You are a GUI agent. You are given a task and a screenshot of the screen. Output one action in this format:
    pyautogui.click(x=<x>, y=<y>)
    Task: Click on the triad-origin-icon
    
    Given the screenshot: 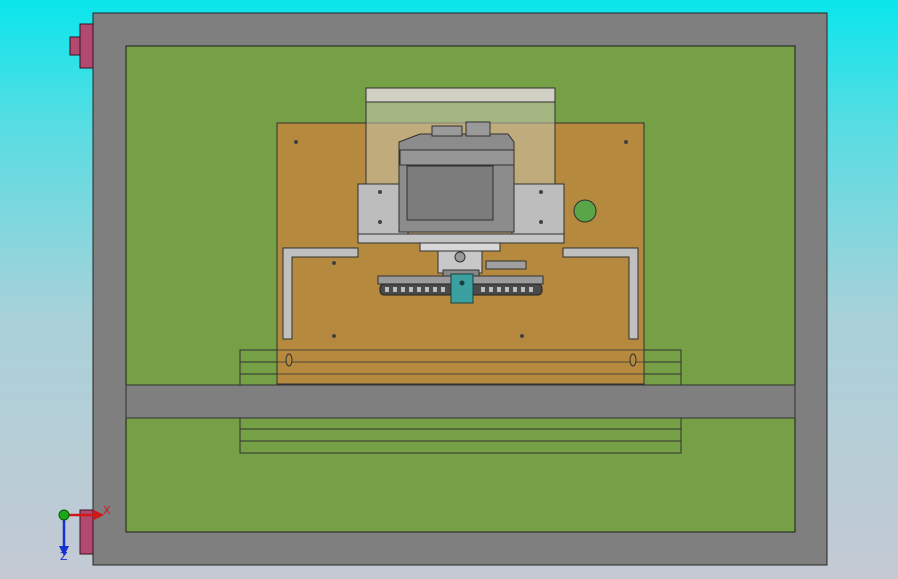 What is the action you would take?
    pyautogui.click(x=64, y=515)
    